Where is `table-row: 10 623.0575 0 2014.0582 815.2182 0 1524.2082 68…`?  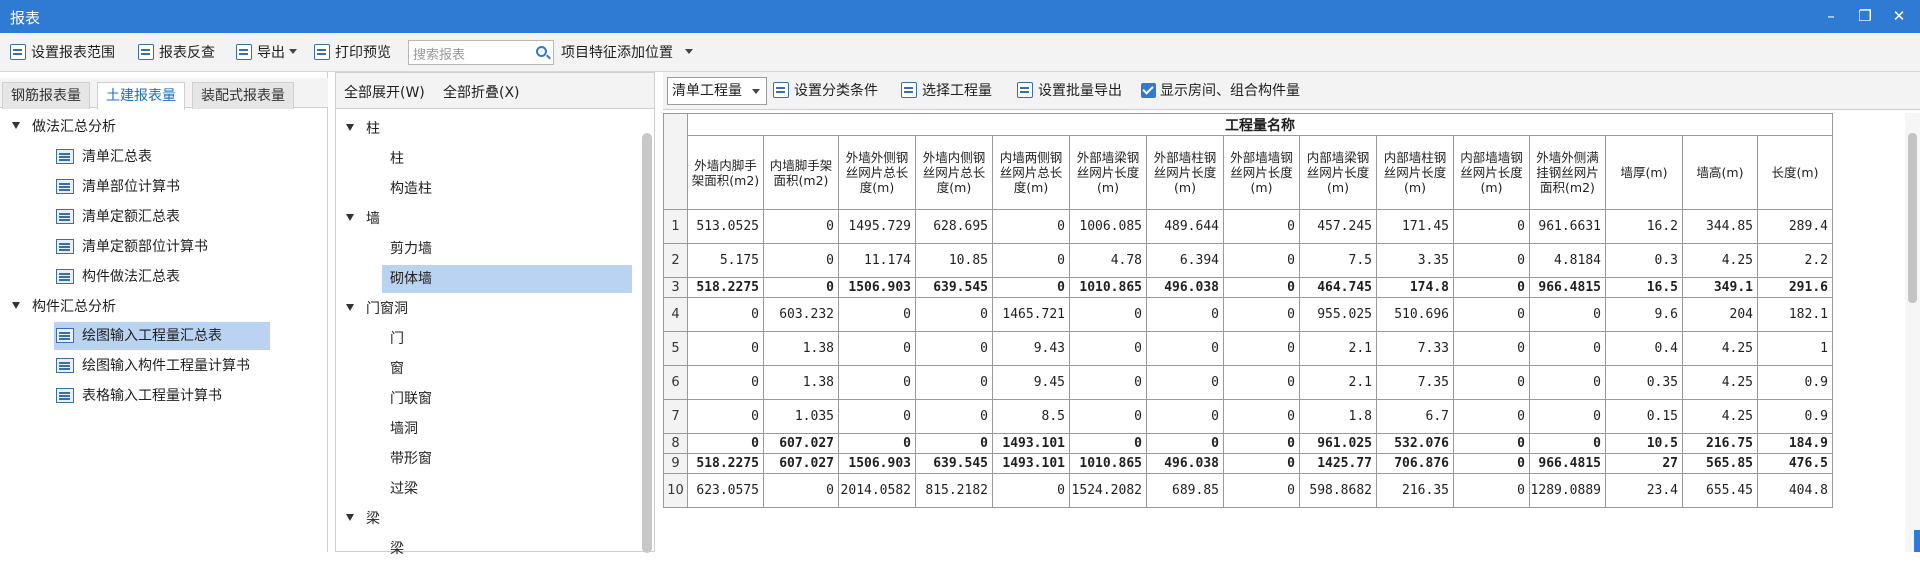
table-row: 10 623.0575 0 2014.0582 815.2182 0 1524.2082 68… is located at coordinates (1248, 490).